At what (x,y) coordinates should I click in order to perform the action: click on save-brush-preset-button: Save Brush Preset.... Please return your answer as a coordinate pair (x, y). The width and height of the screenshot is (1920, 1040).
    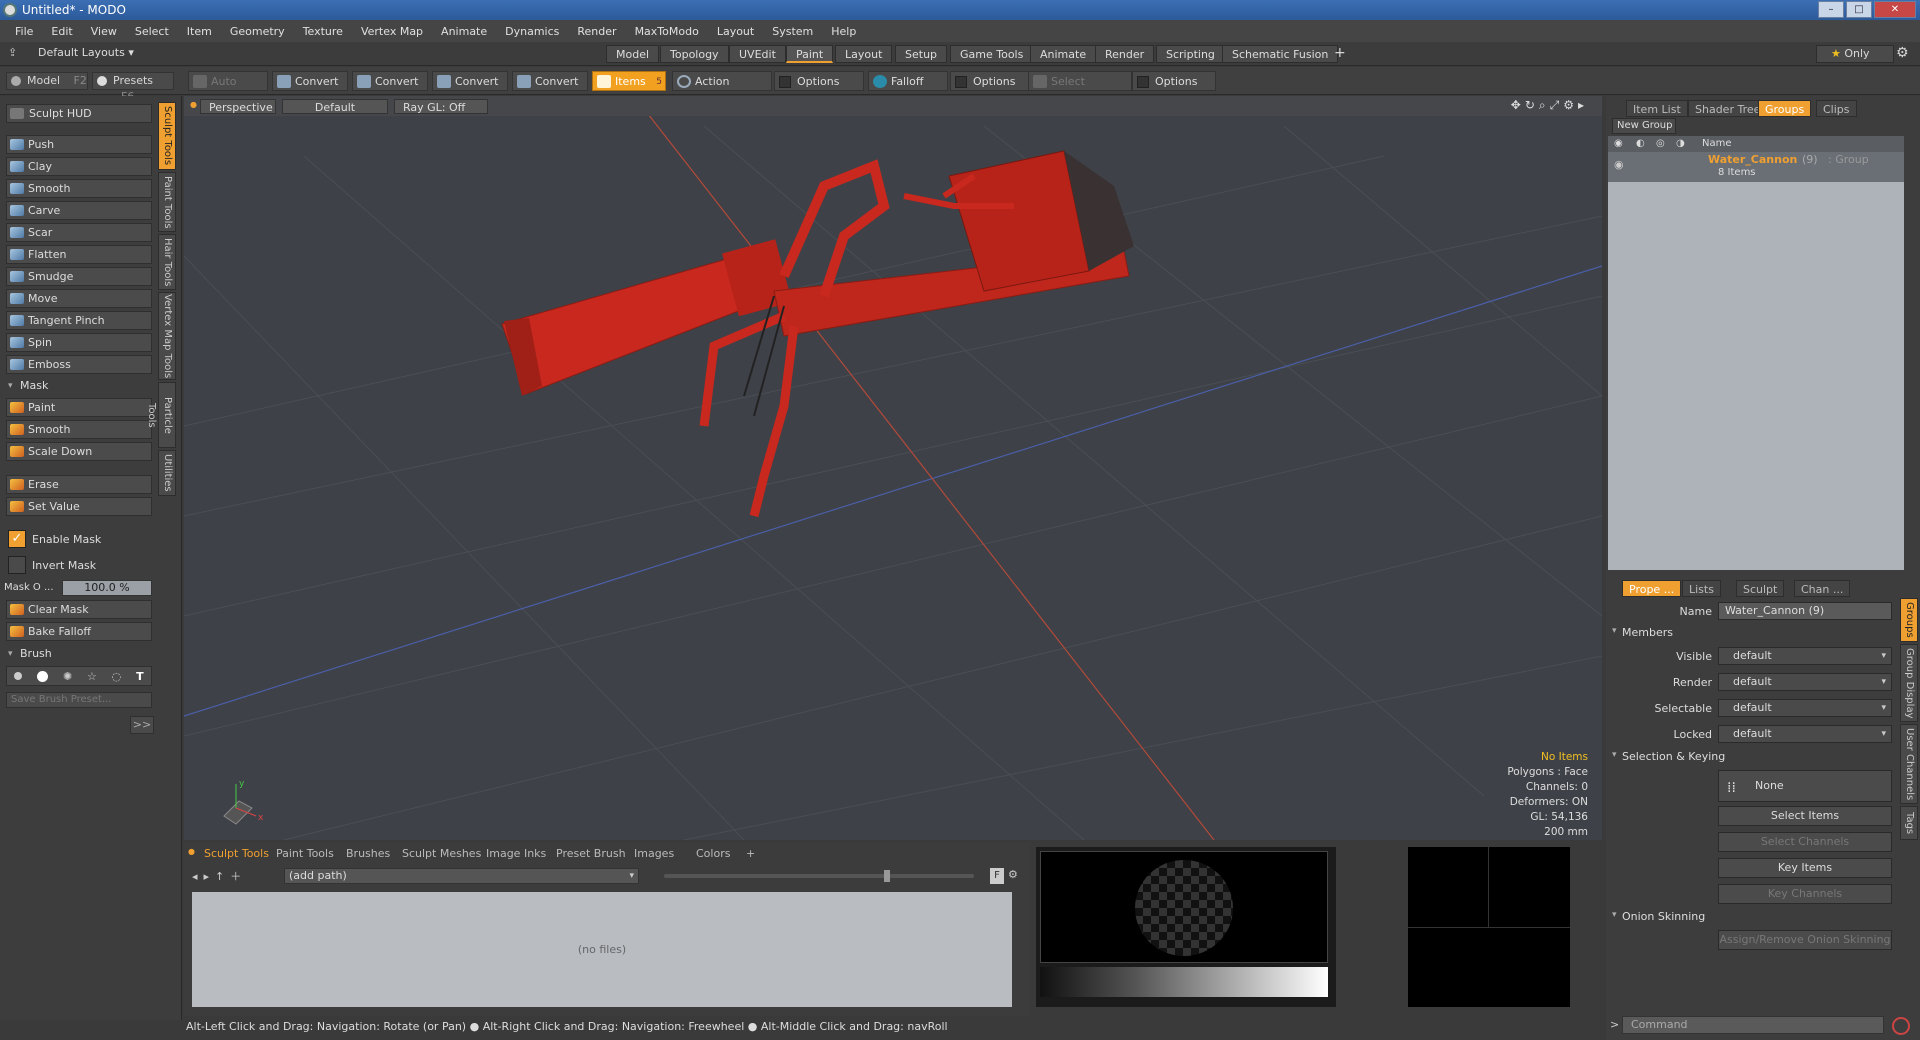
    Looking at the image, I should click on (79, 700).